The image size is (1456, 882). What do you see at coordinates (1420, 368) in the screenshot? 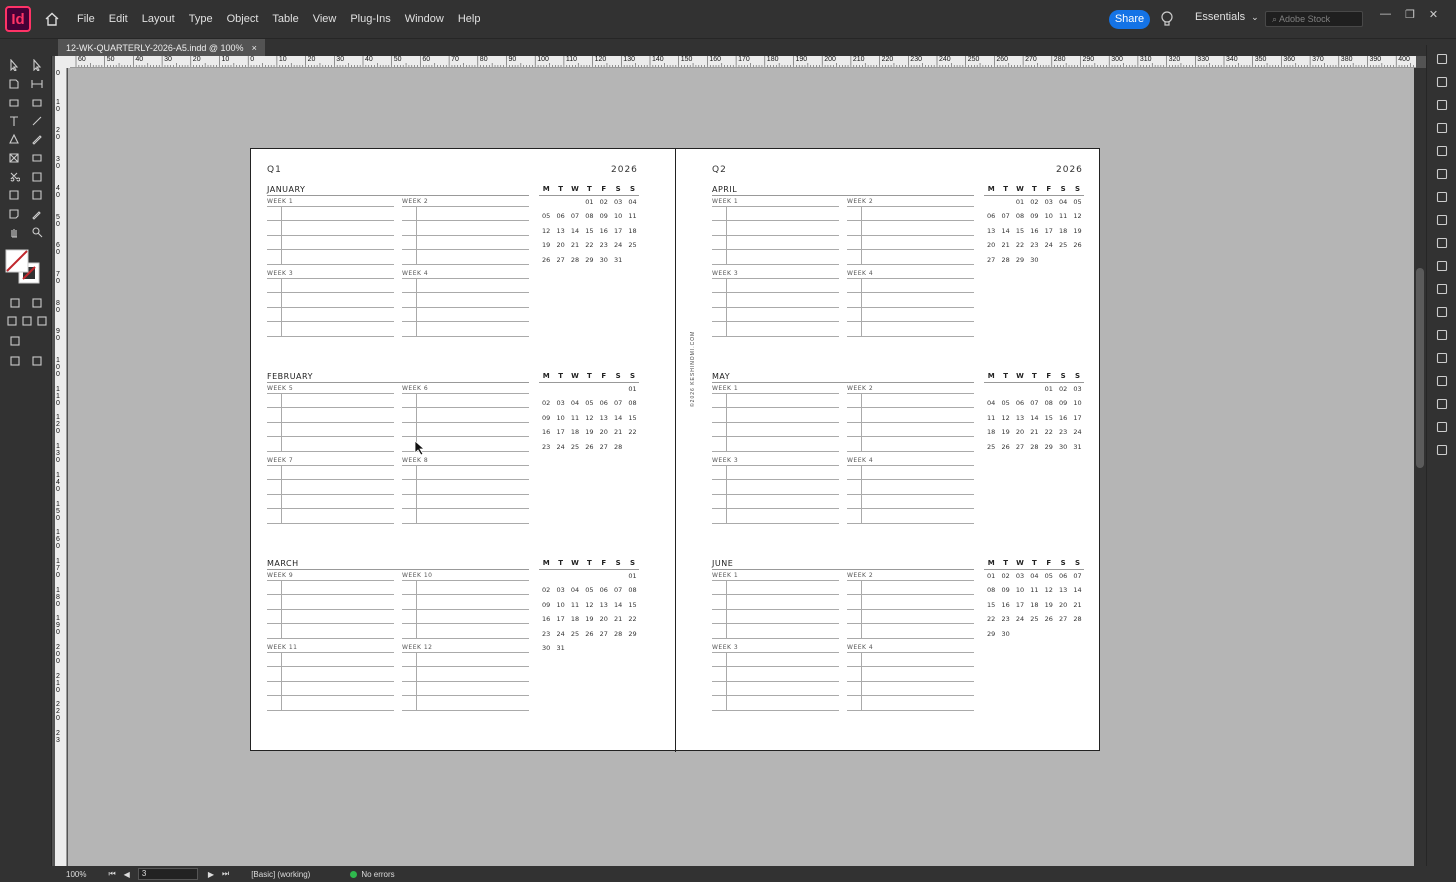
I see `scrollbar-thumb` at bounding box center [1420, 368].